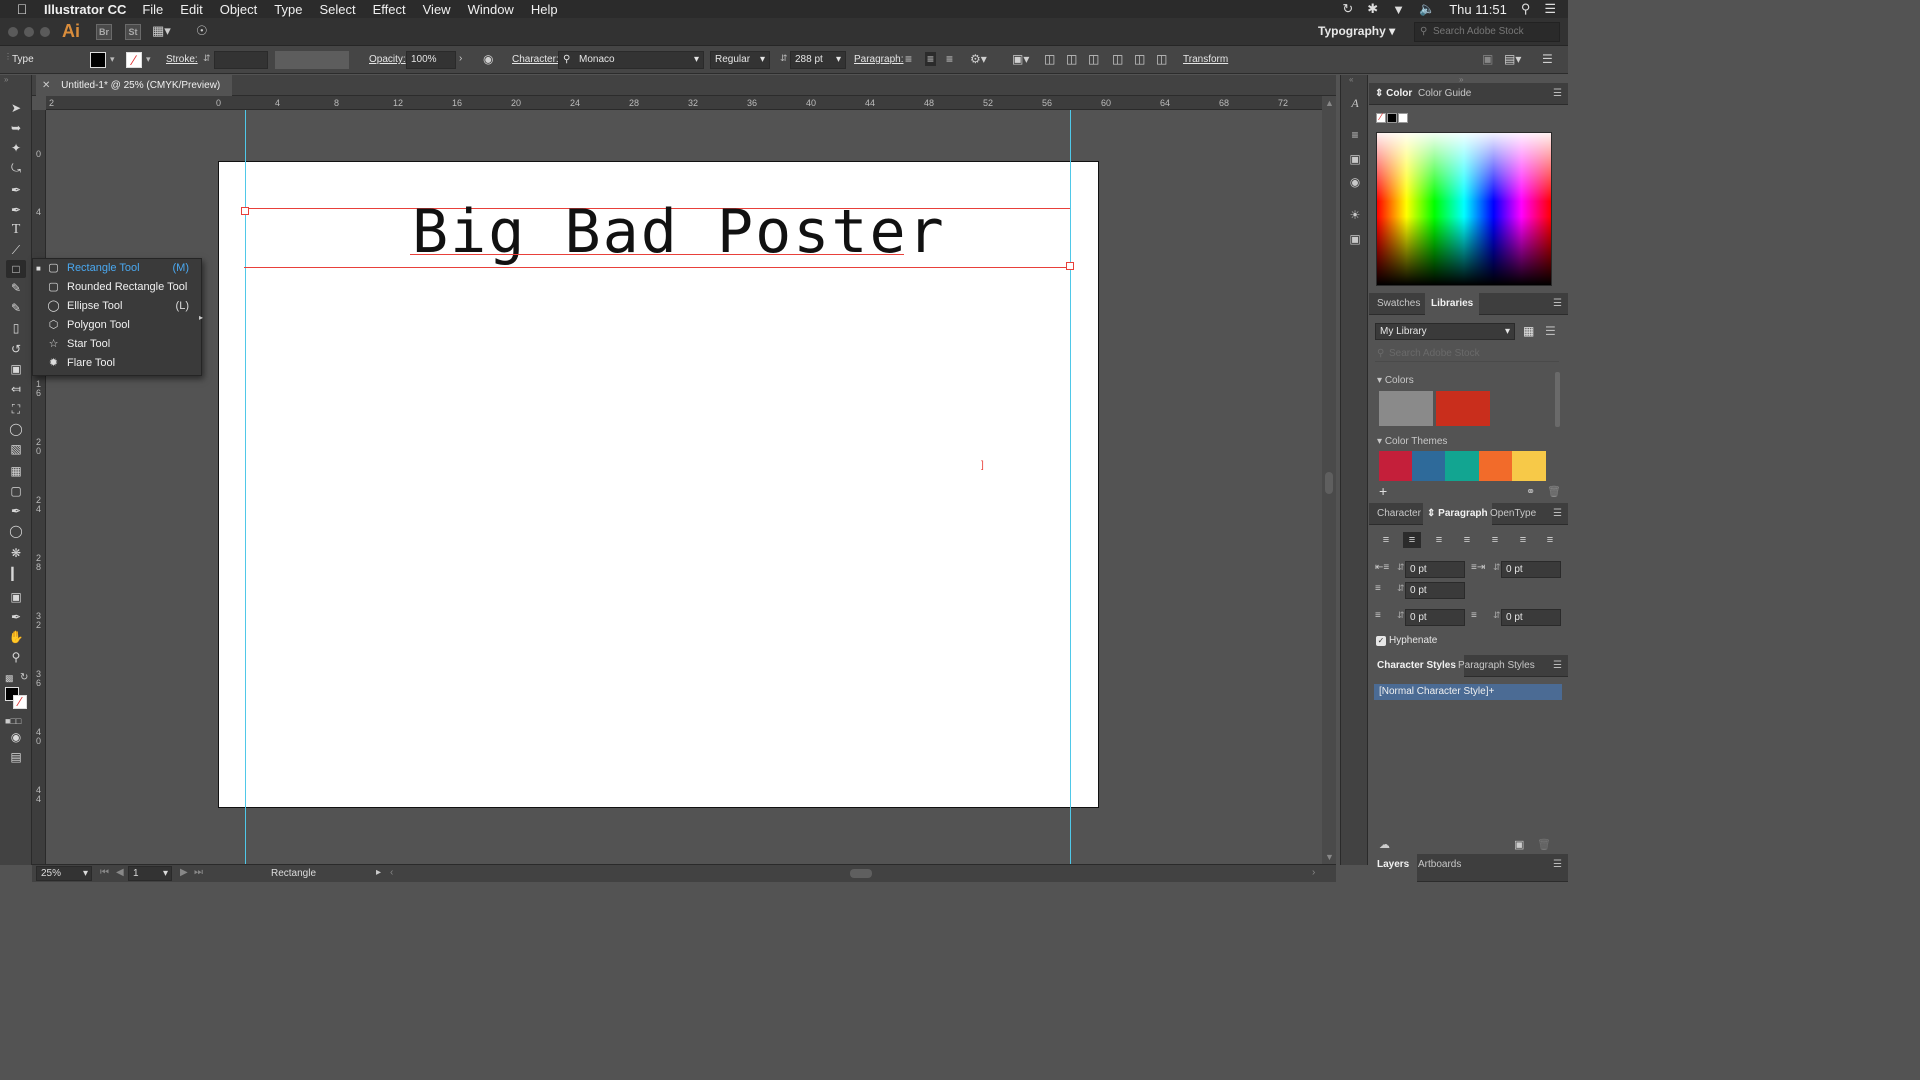 This screenshot has height=1080, width=1920. What do you see at coordinates (16, 511) in the screenshot?
I see `eyedropper-tool-icon: ✒` at bounding box center [16, 511].